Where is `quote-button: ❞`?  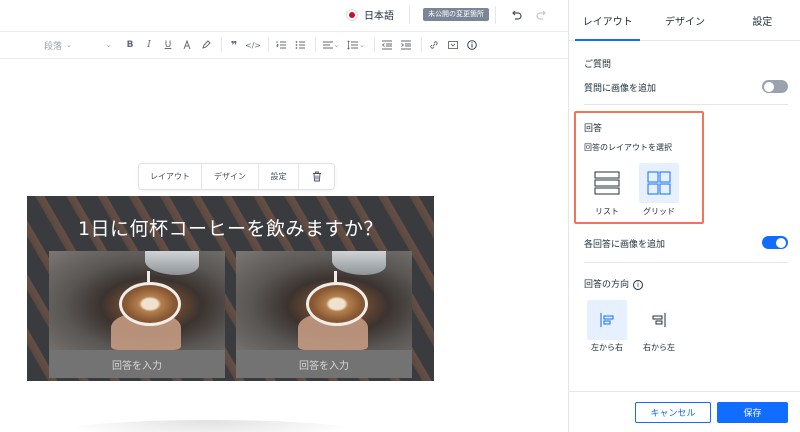 quote-button: ❞ is located at coordinates (234, 45).